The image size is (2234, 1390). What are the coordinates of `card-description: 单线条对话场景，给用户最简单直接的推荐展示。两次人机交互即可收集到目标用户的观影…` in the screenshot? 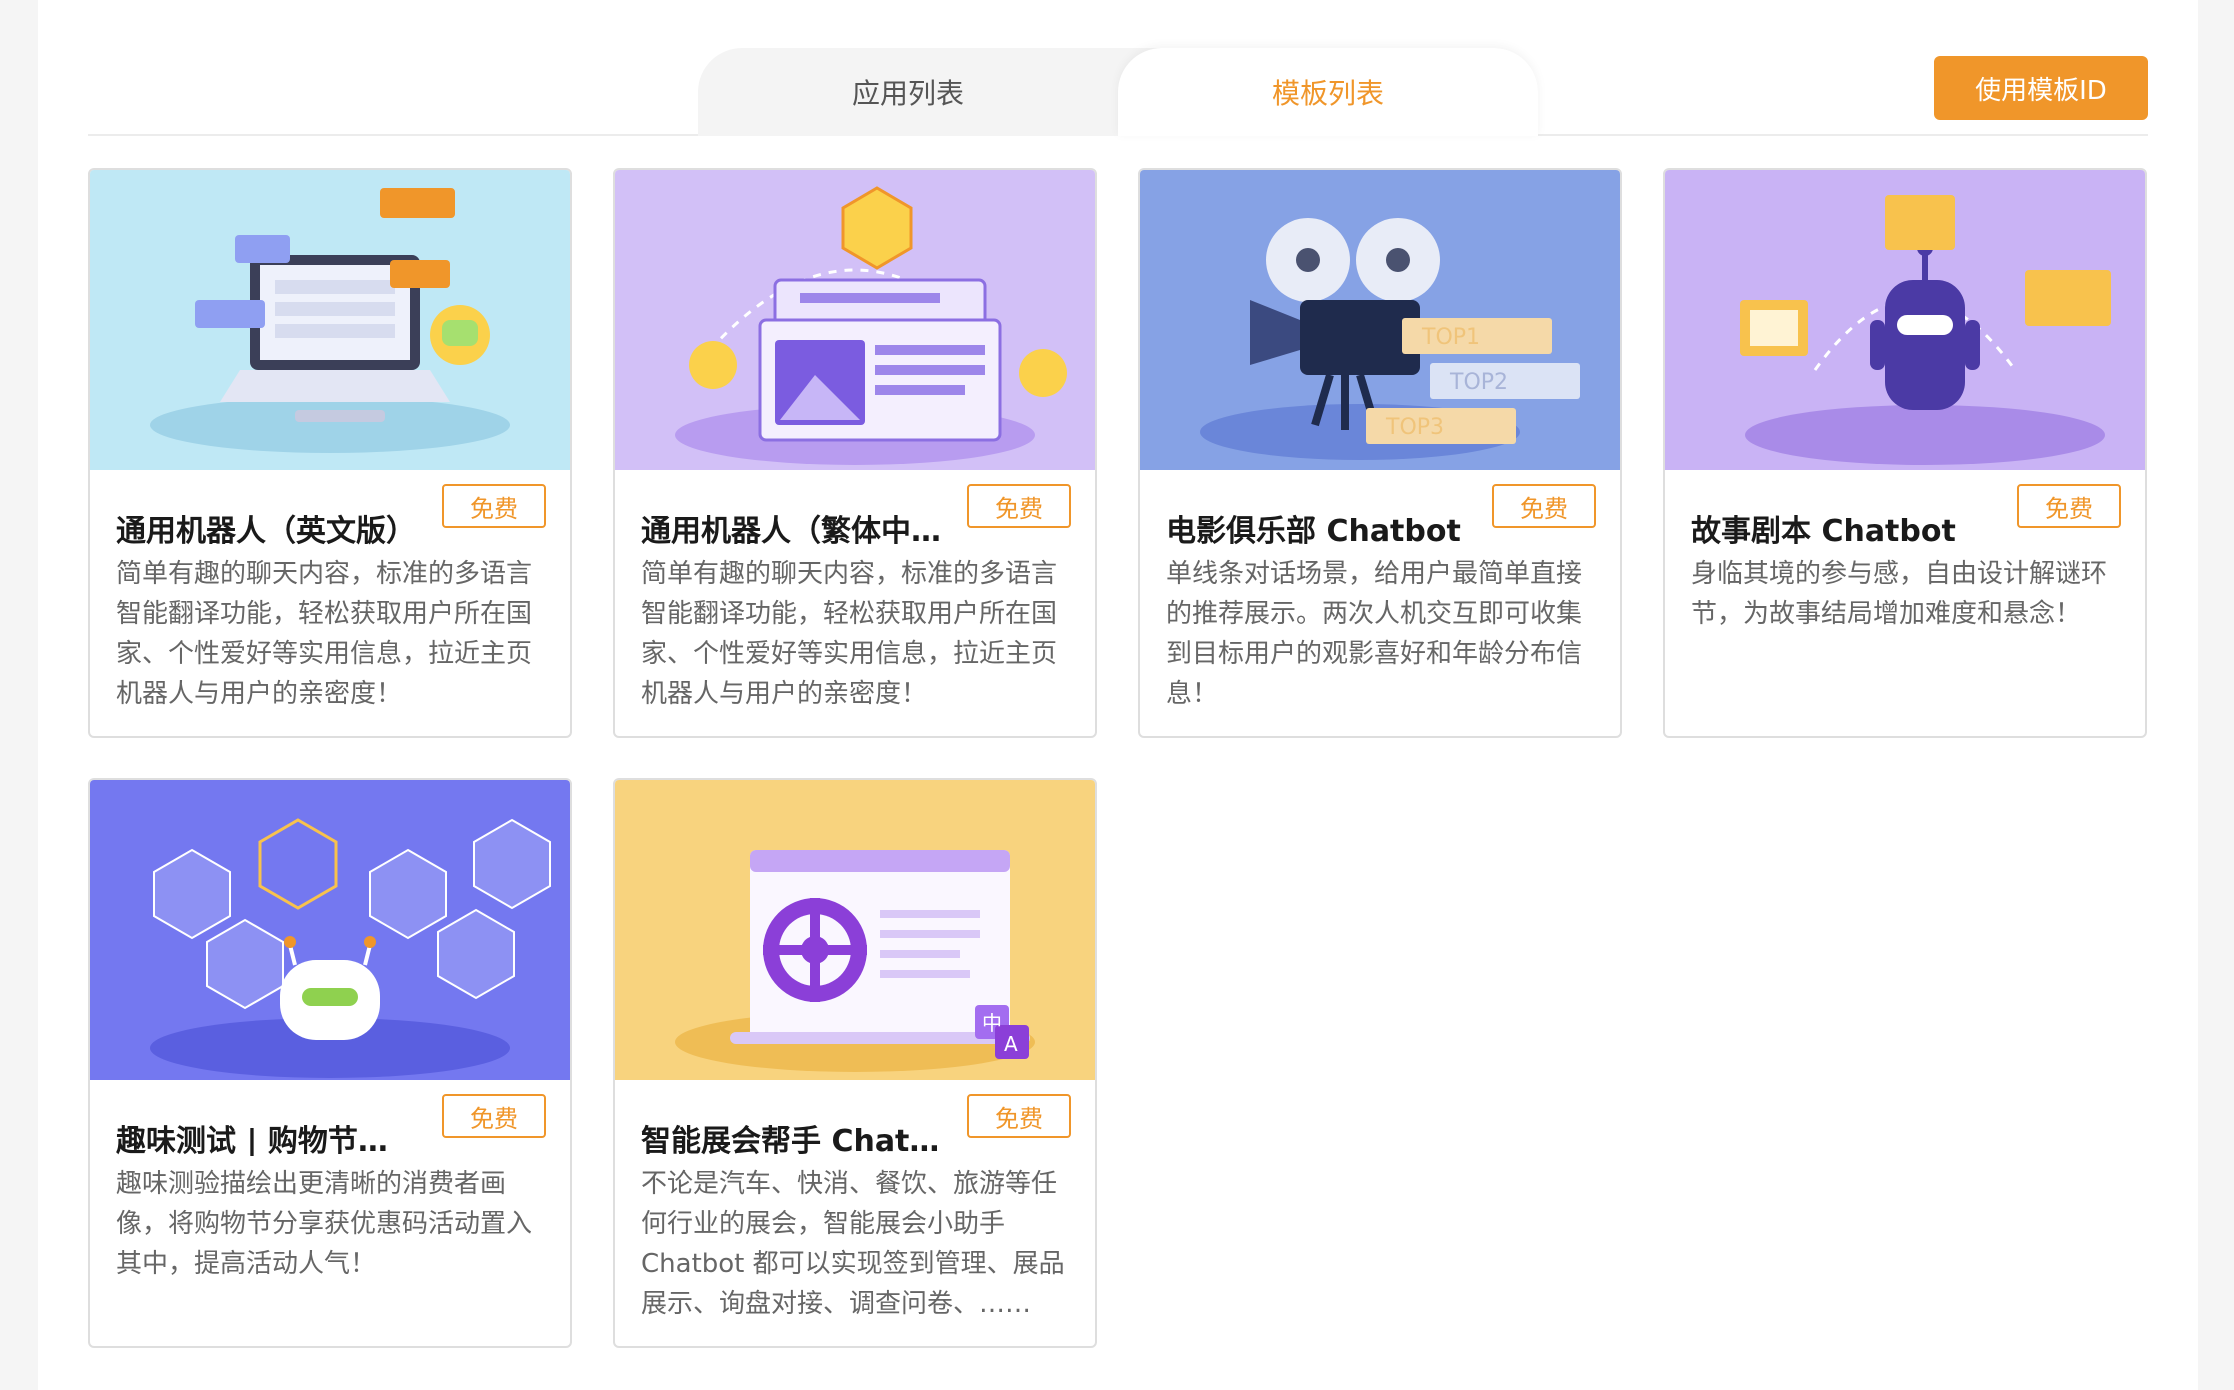 It's located at (1374, 634).